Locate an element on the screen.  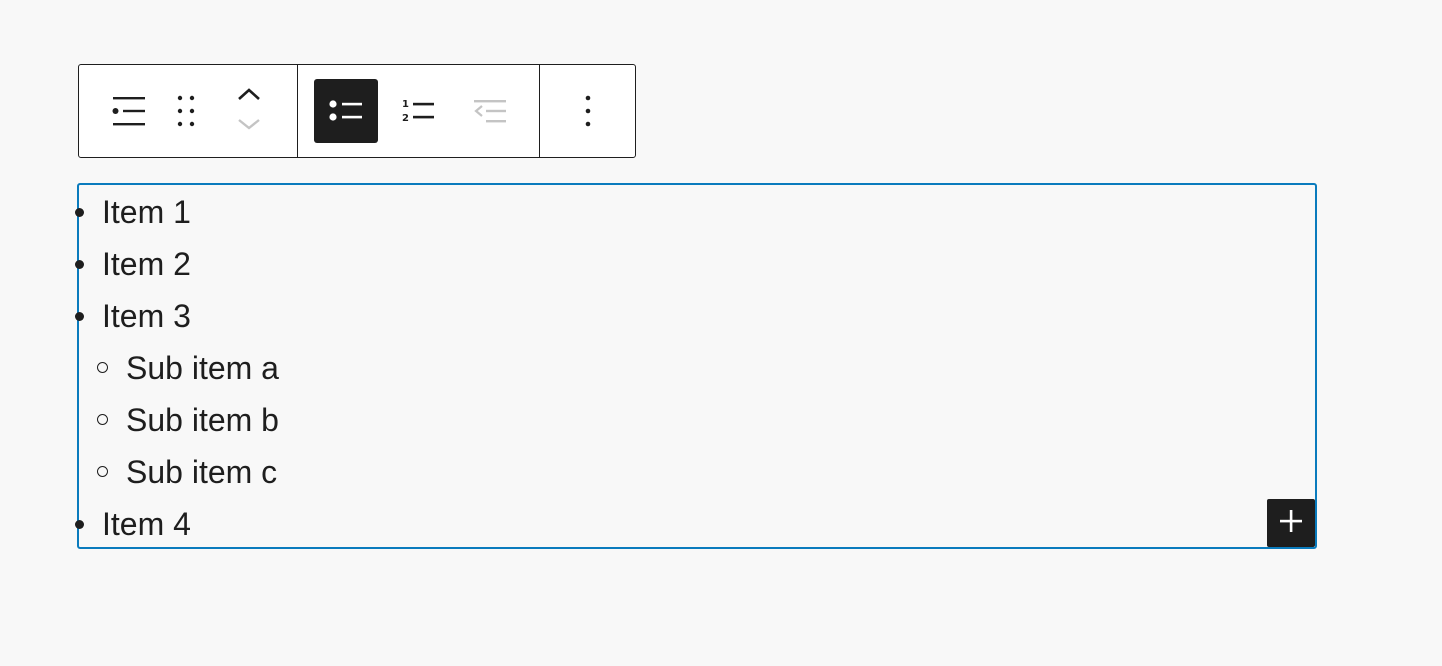
list-item: Item 4 is located at coordinates (177, 524).